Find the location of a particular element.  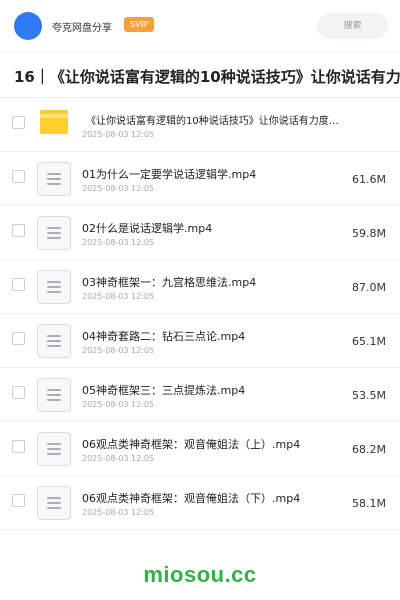

watermark-text: miosou.cc is located at coordinates (200, 574).